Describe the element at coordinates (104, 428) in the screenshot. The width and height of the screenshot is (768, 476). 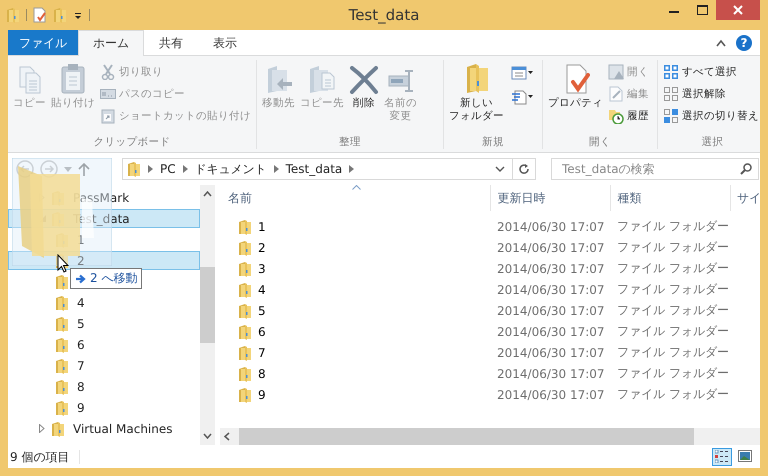
I see `tree-item: Virtual Machines` at that location.